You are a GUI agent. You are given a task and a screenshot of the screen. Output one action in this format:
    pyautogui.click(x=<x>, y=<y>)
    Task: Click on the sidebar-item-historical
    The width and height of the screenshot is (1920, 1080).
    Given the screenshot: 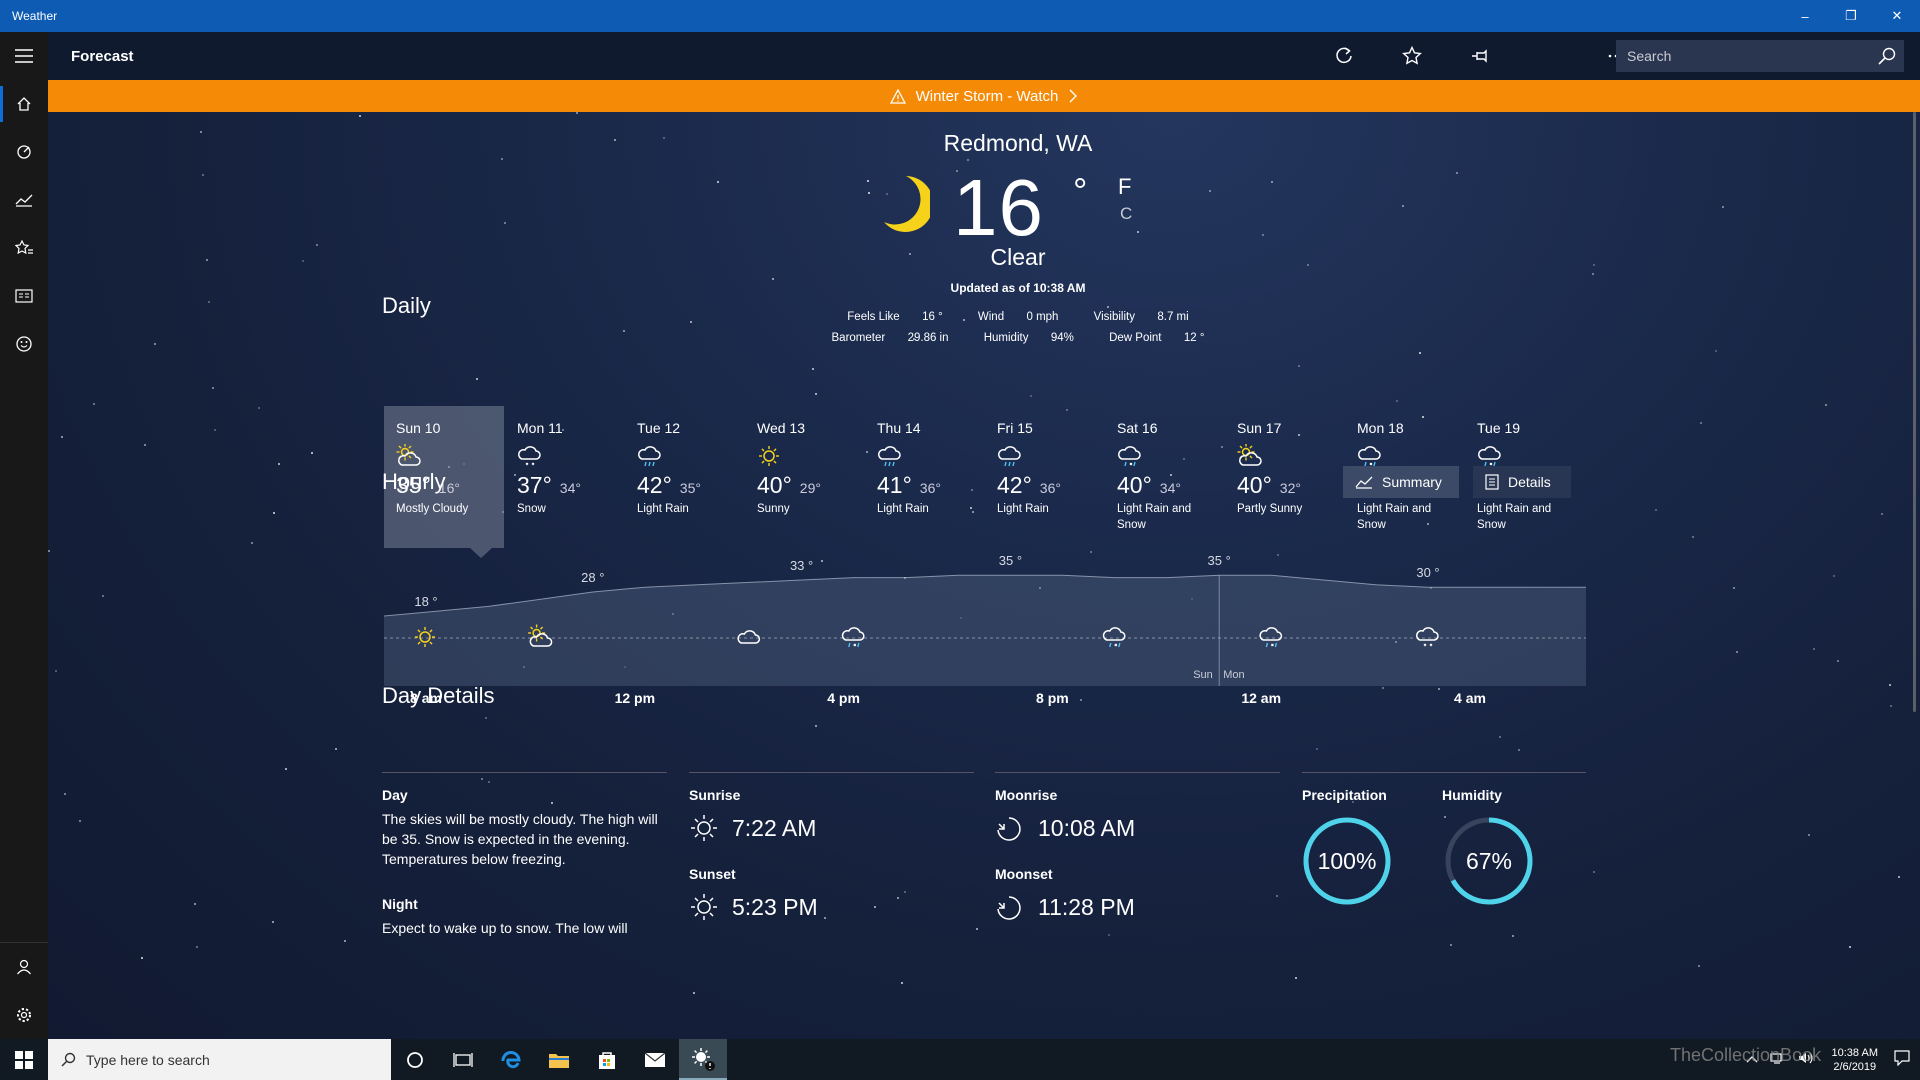 What is the action you would take?
    pyautogui.click(x=24, y=200)
    